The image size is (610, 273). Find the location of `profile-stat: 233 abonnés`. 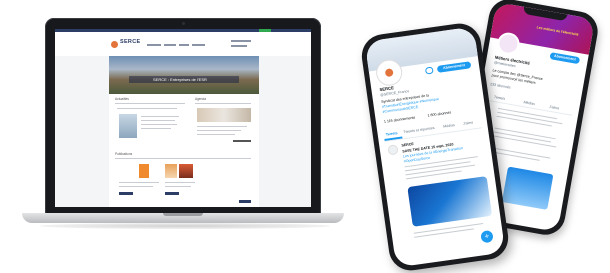

profile-stat: 233 abonnés is located at coordinates (500, 86).